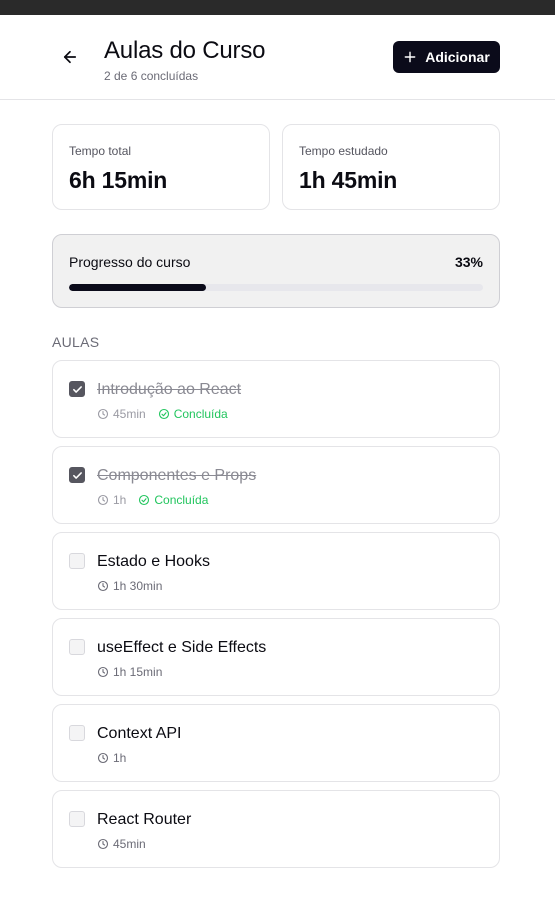 The image size is (555, 903). What do you see at coordinates (276, 657) in the screenshot?
I see `lesson-item: useEffect e Side Effects 1h 15min` at bounding box center [276, 657].